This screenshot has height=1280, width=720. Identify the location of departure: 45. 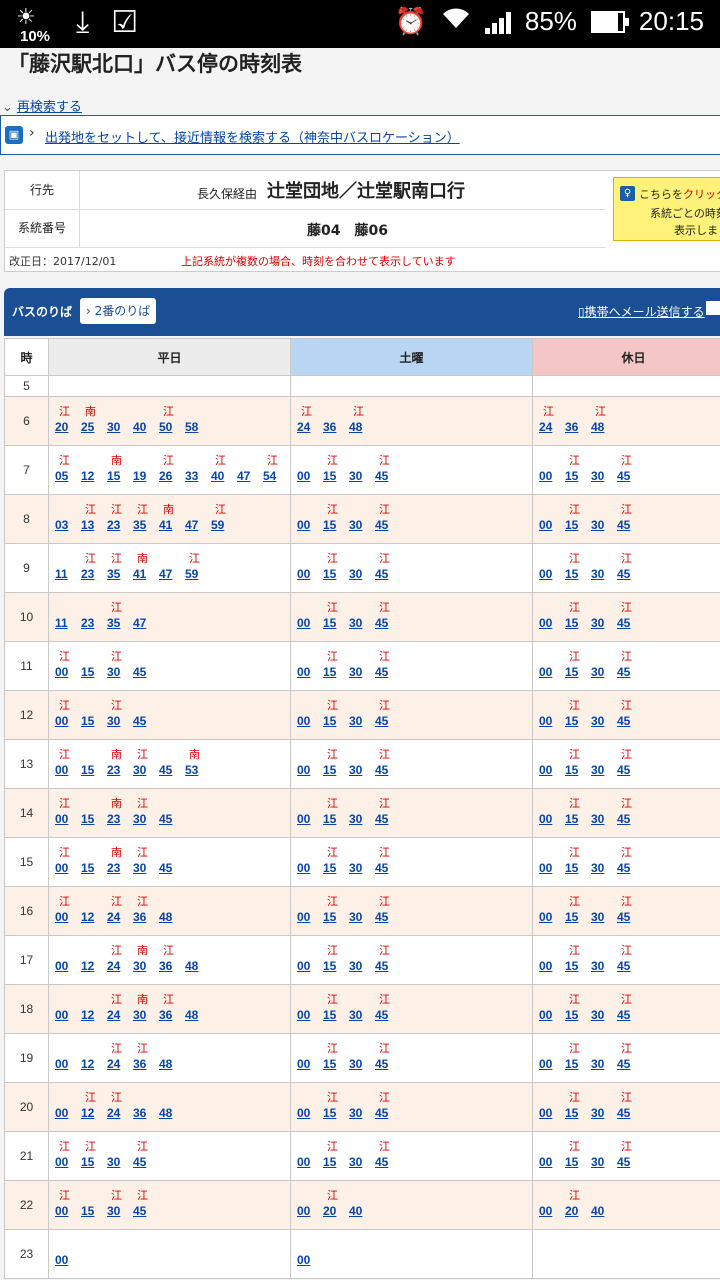
(172, 812).